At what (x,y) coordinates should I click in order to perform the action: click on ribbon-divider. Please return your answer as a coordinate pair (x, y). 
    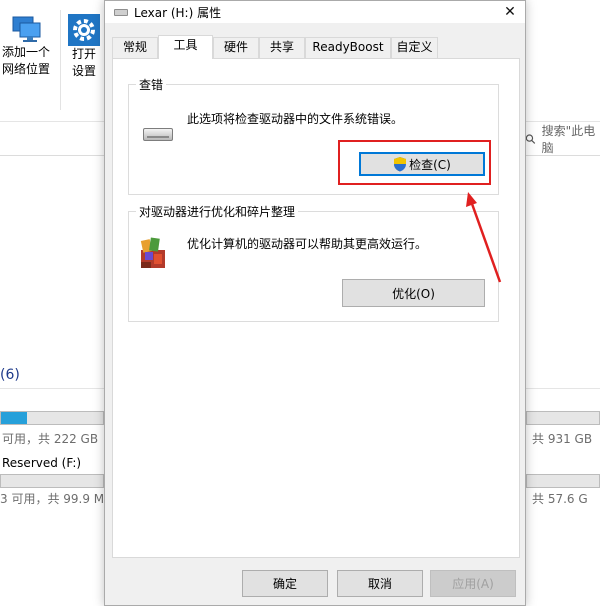
    Looking at the image, I should click on (60, 60).